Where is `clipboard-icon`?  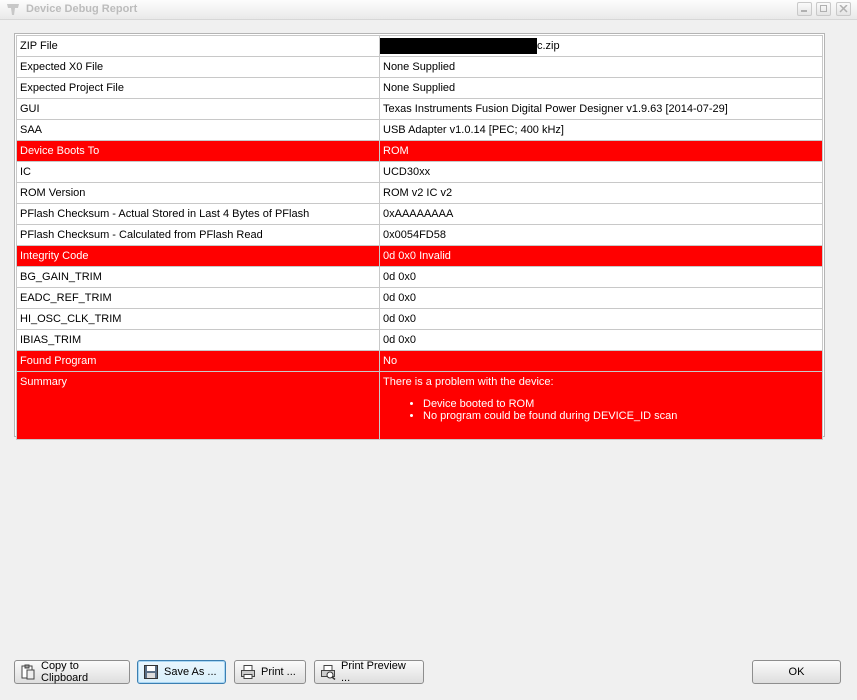 clipboard-icon is located at coordinates (28, 672).